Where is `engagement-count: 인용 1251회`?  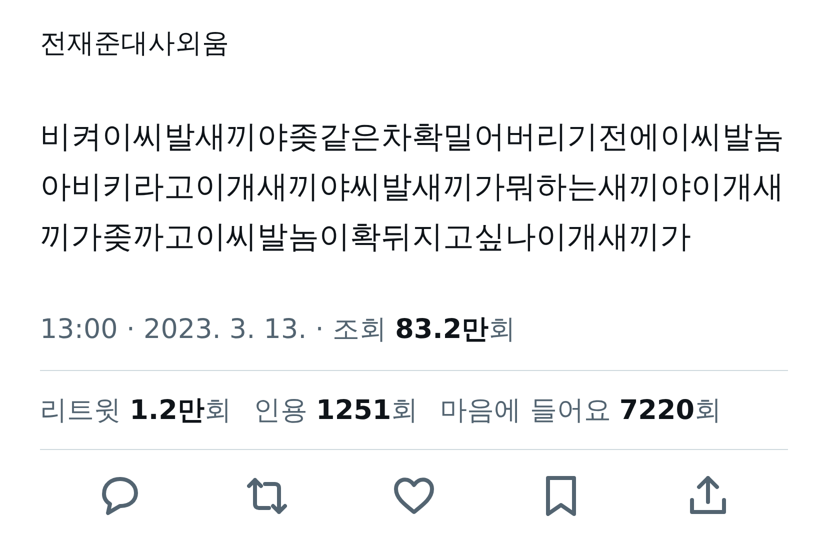 engagement-count: 인용 1251회 is located at coordinates (335, 411).